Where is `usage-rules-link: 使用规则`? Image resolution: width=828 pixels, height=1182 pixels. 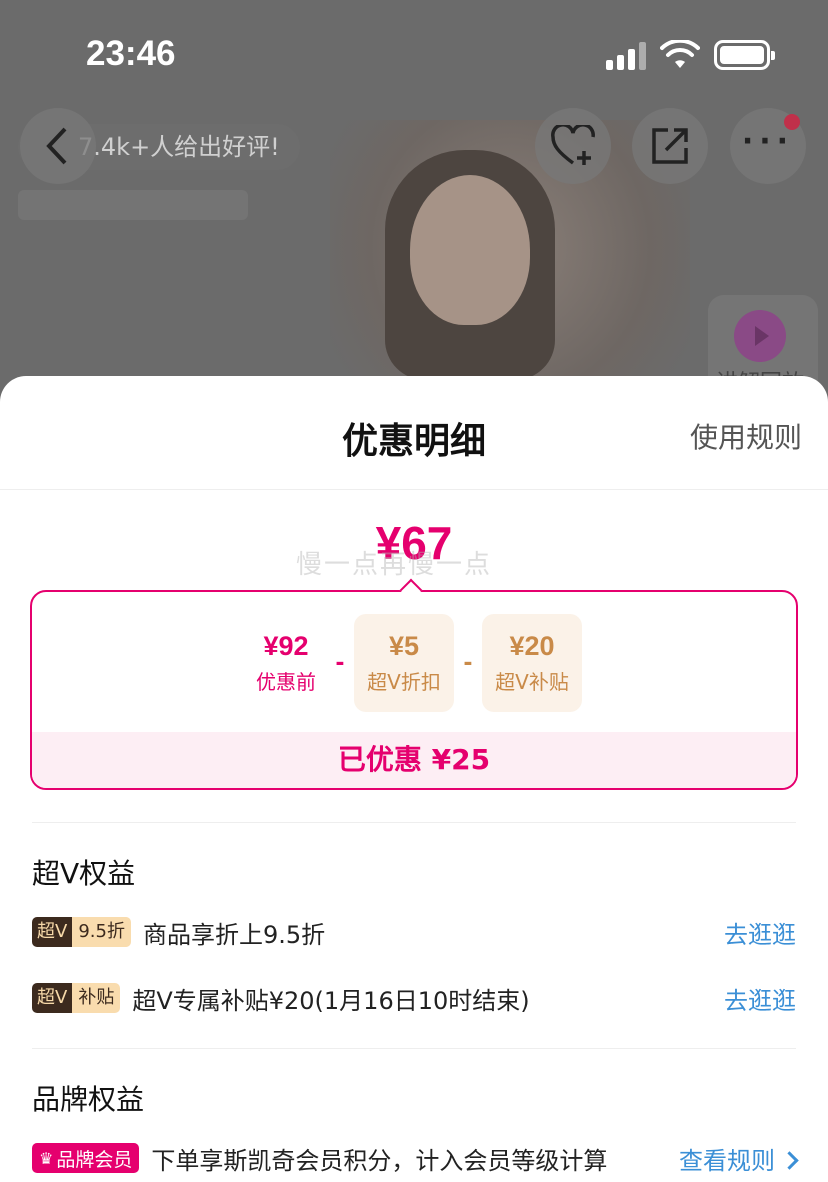 usage-rules-link: 使用规则 is located at coordinates (746, 436).